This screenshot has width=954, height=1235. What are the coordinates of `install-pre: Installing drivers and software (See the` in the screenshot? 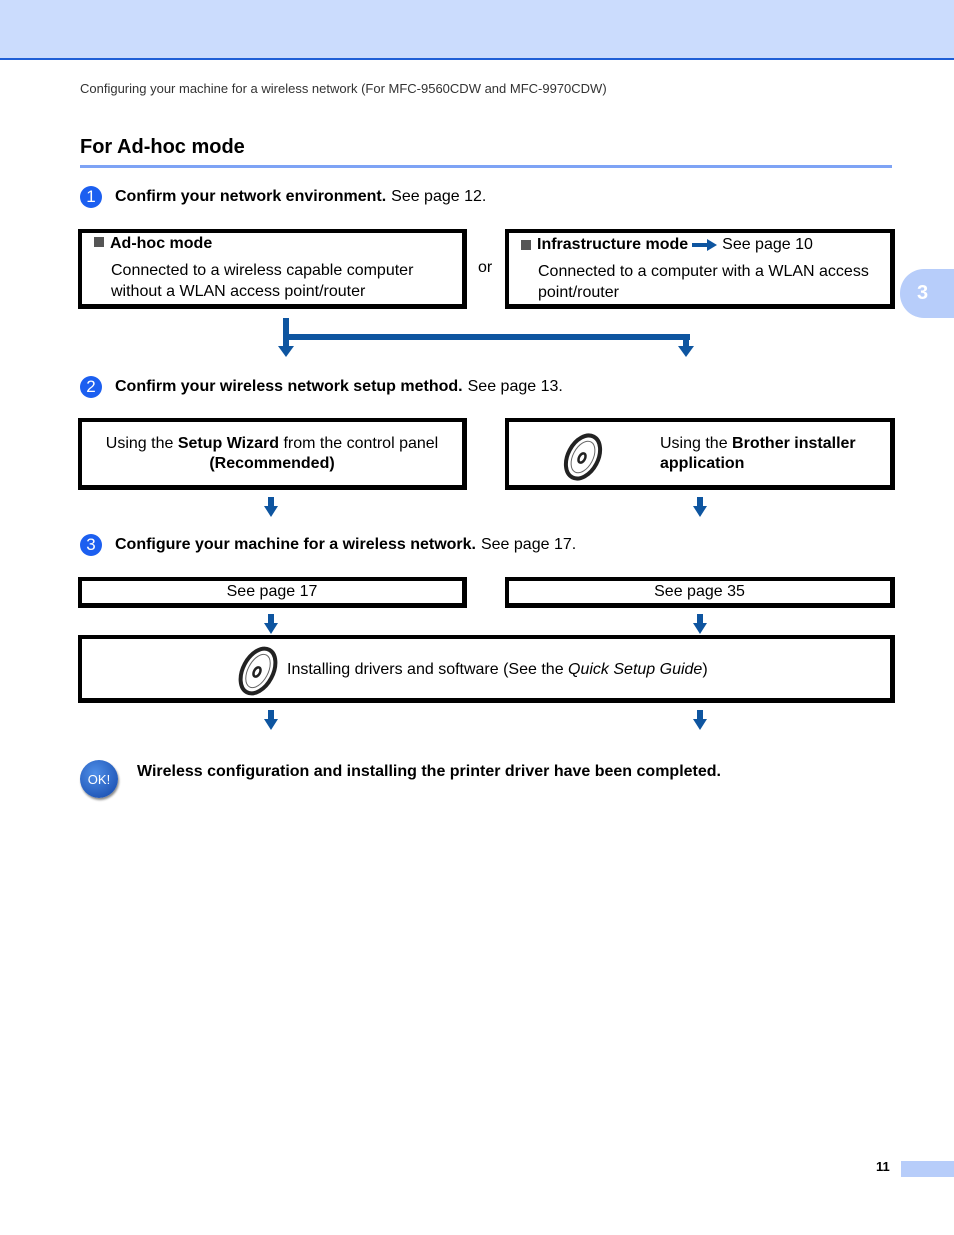 It's located at (428, 669).